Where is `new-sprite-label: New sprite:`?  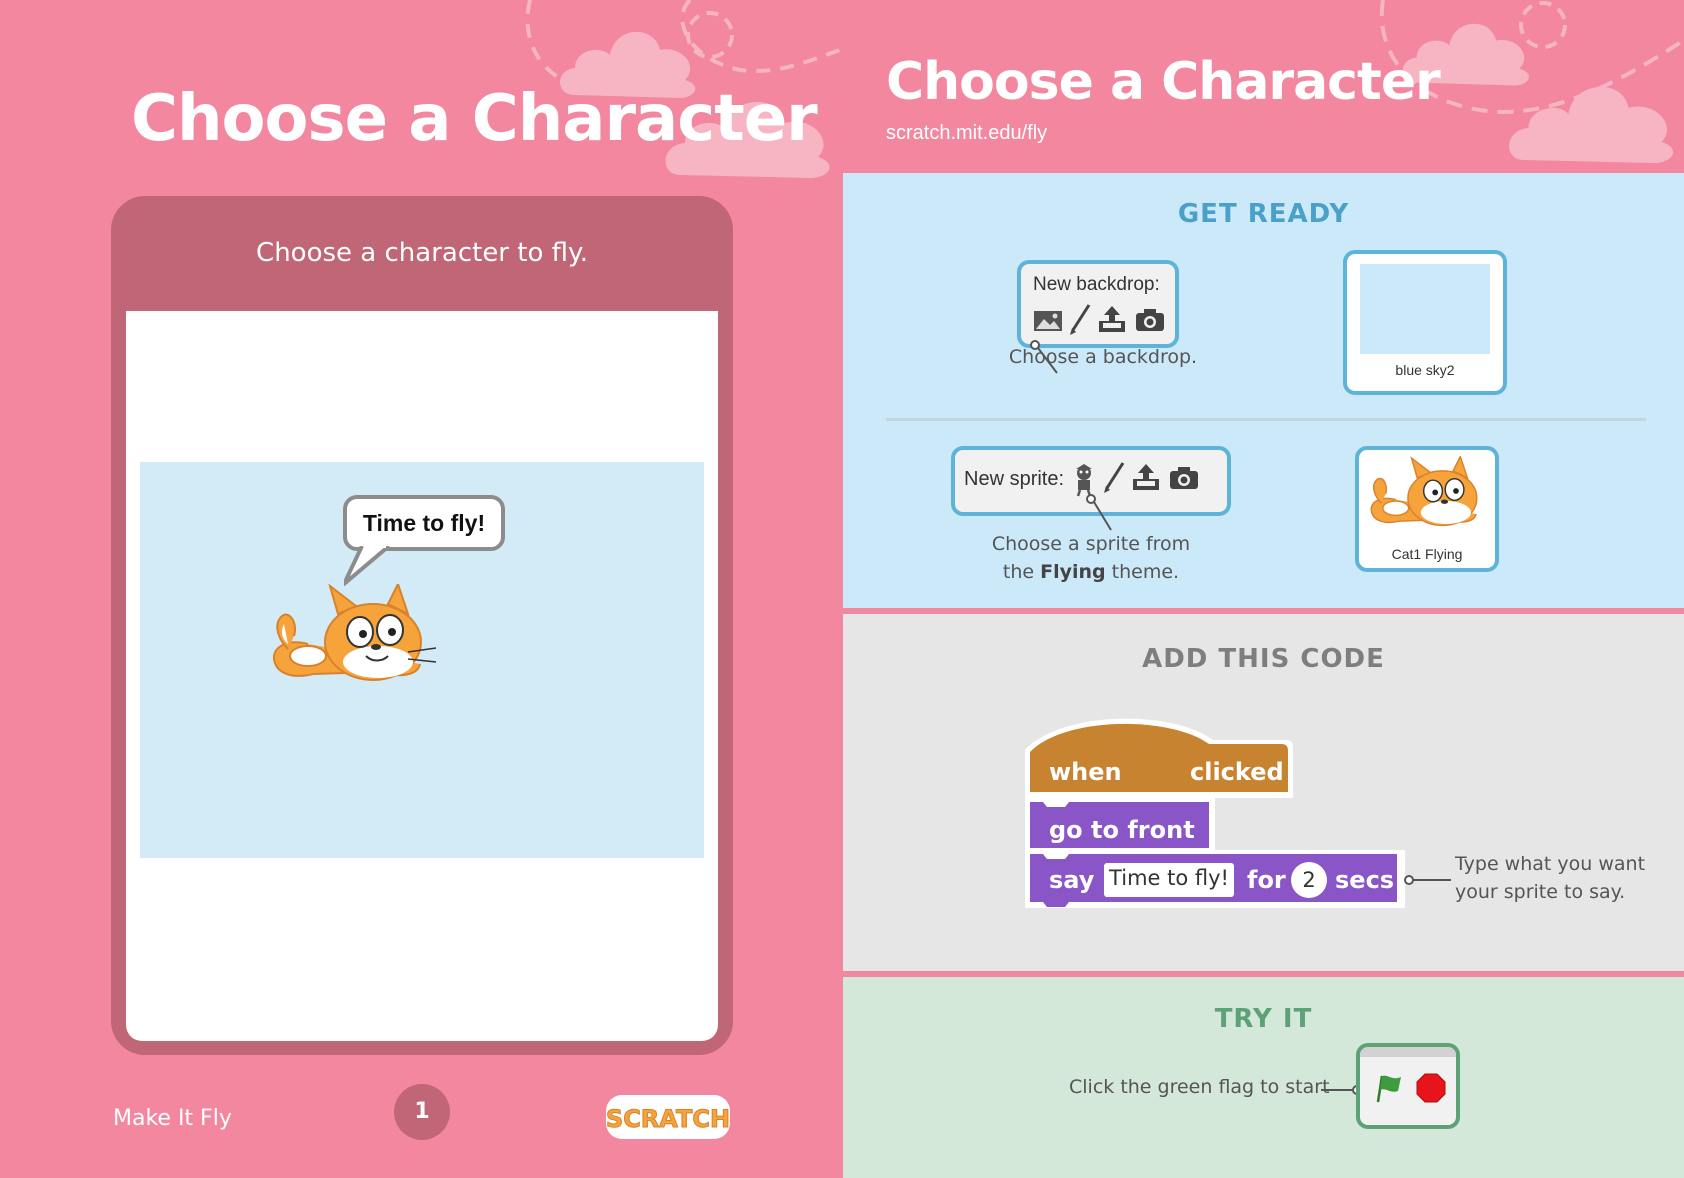 new-sprite-label: New sprite: is located at coordinates (1014, 479).